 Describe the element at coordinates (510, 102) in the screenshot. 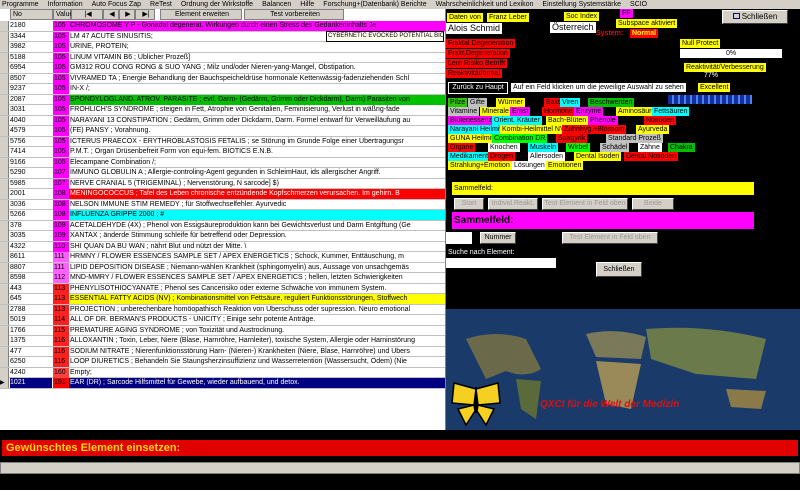

I see `category-w-rmer: Würmer` at that location.